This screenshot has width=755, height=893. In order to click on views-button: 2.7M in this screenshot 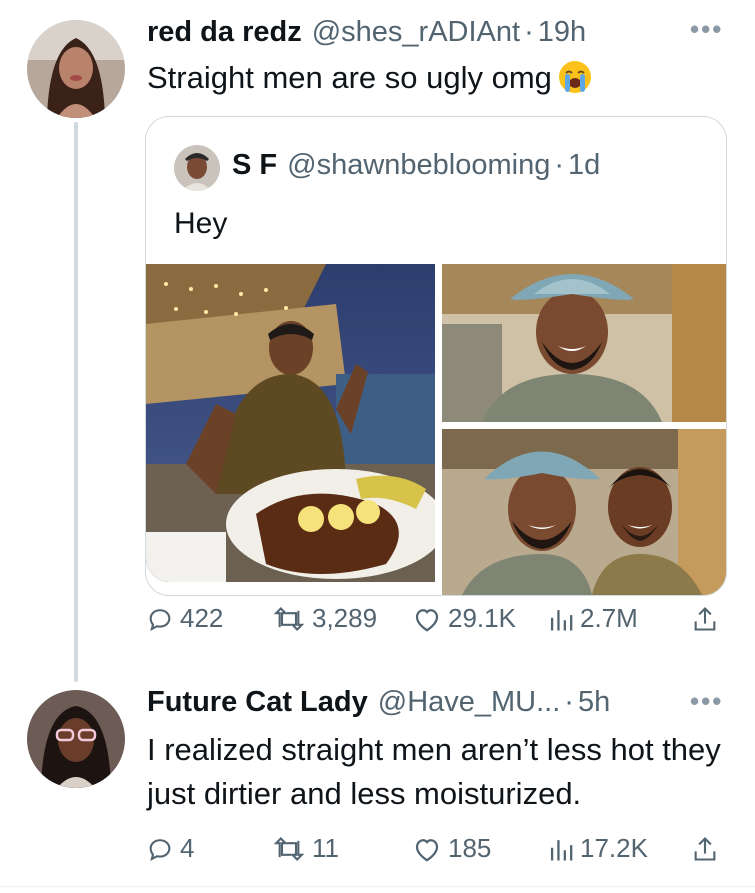, I will do `click(593, 618)`.